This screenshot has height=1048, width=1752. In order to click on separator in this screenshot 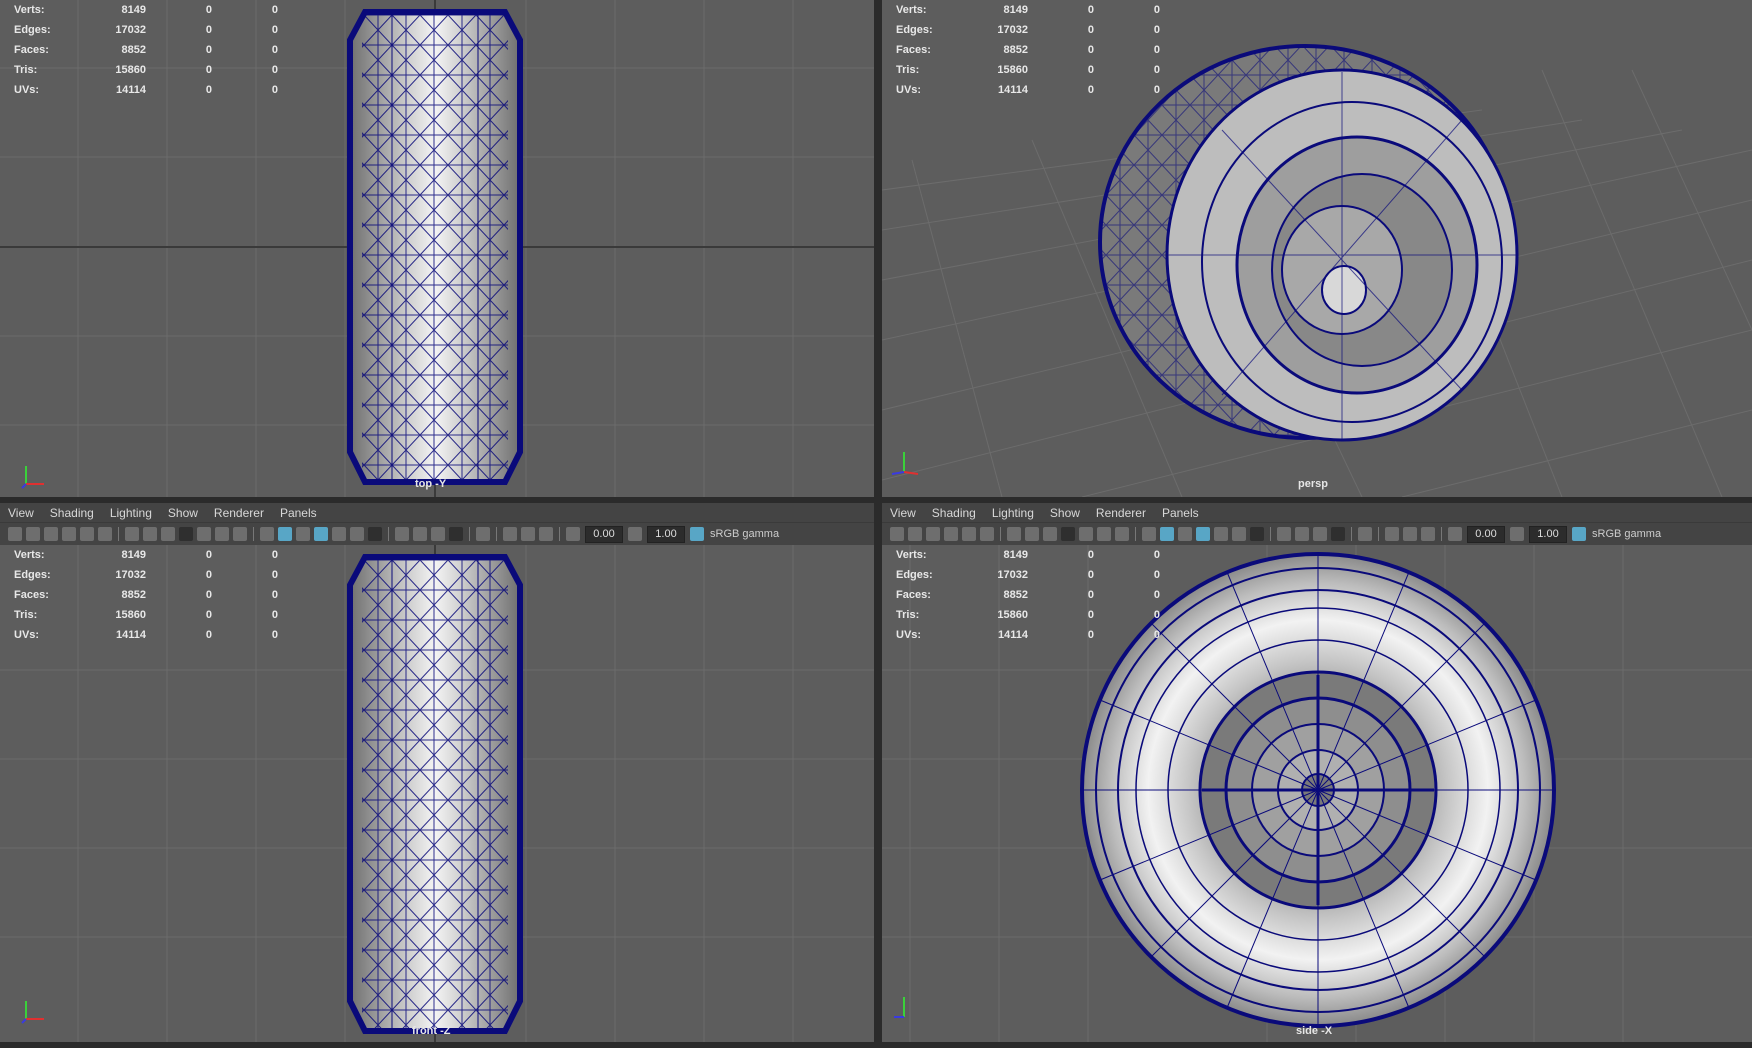, I will do `click(1135, 534)`.